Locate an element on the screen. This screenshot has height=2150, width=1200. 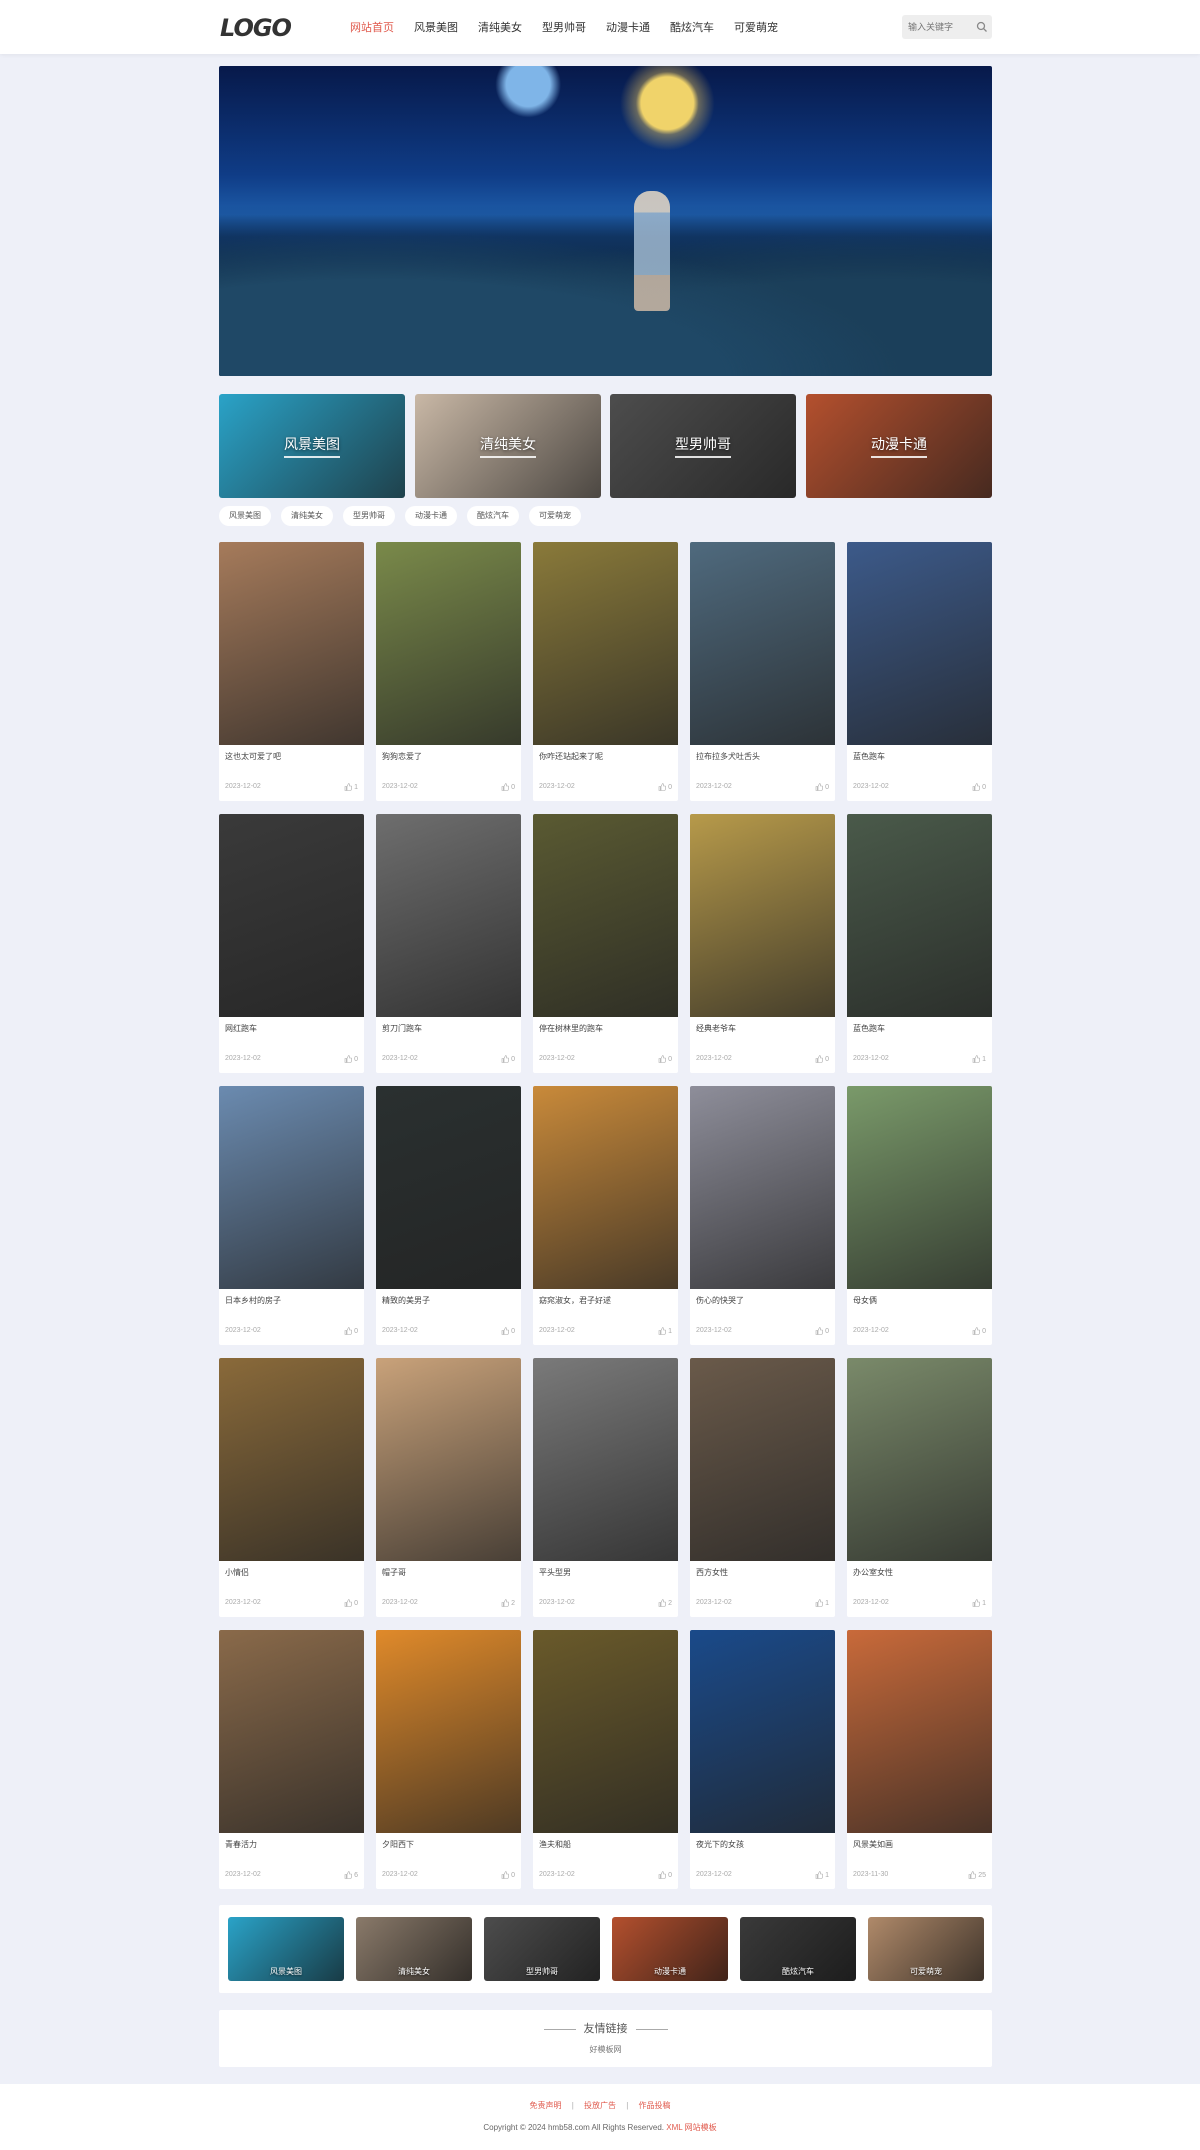
photo-card: 停在树林里的跑车 2023-12-02 0 is located at coordinates (605, 943).